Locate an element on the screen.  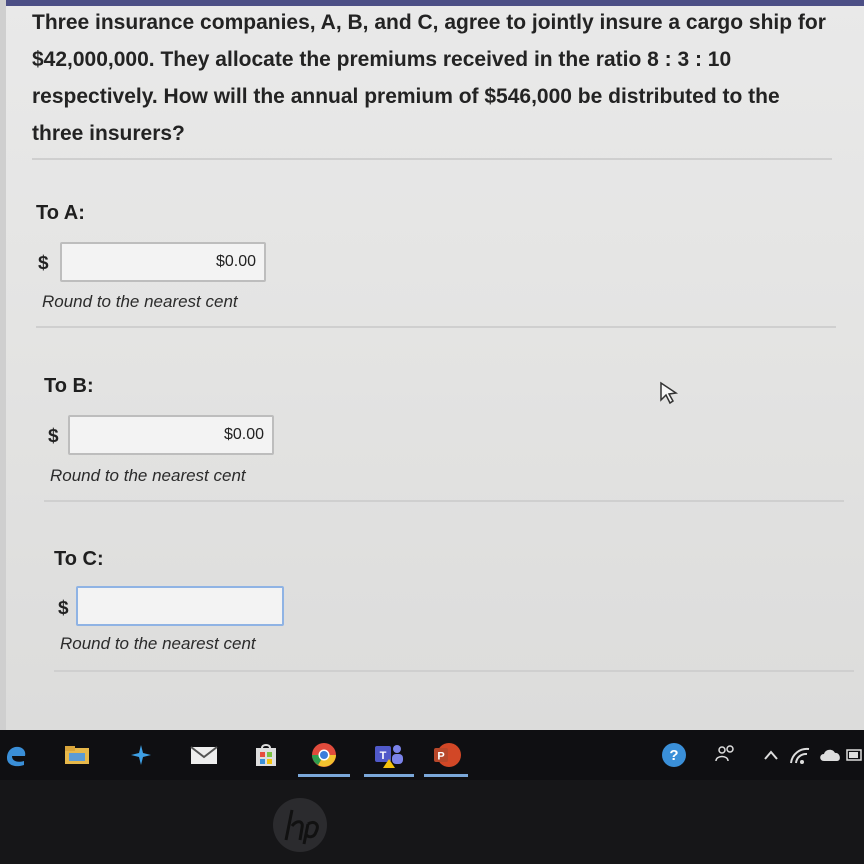
hp-logo-icon is located at coordinates (300, 825).